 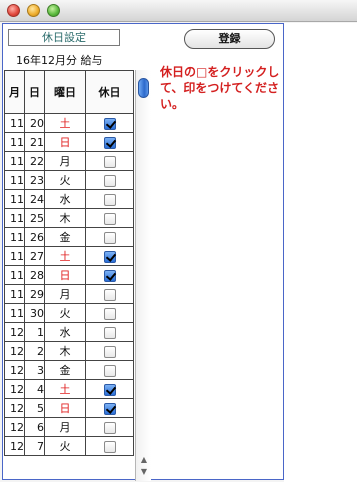 What do you see at coordinates (59, 60) in the screenshot?
I see `payroll-period-label: 16年12月分 給与` at bounding box center [59, 60].